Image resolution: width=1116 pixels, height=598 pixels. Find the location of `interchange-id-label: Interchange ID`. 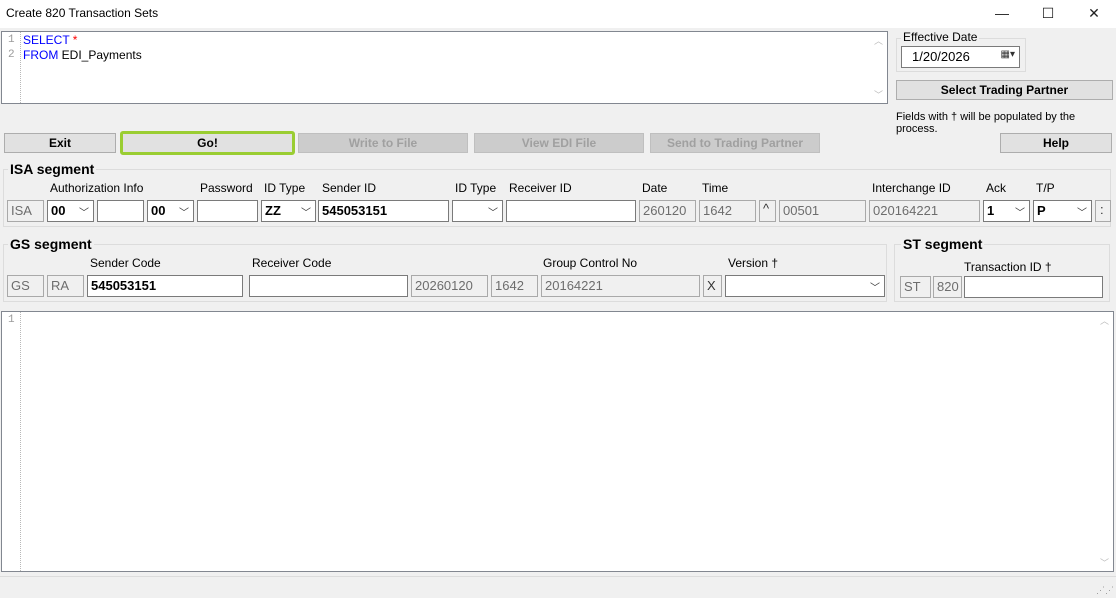

interchange-id-label: Interchange ID is located at coordinates (911, 188).